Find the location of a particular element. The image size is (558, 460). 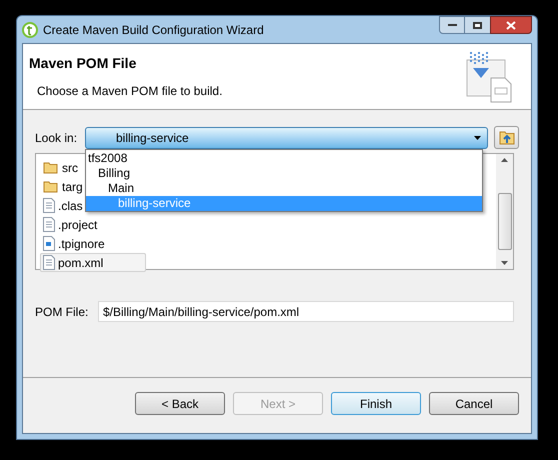

window-title: Create Maven Build Configuration Wizard is located at coordinates (154, 30).